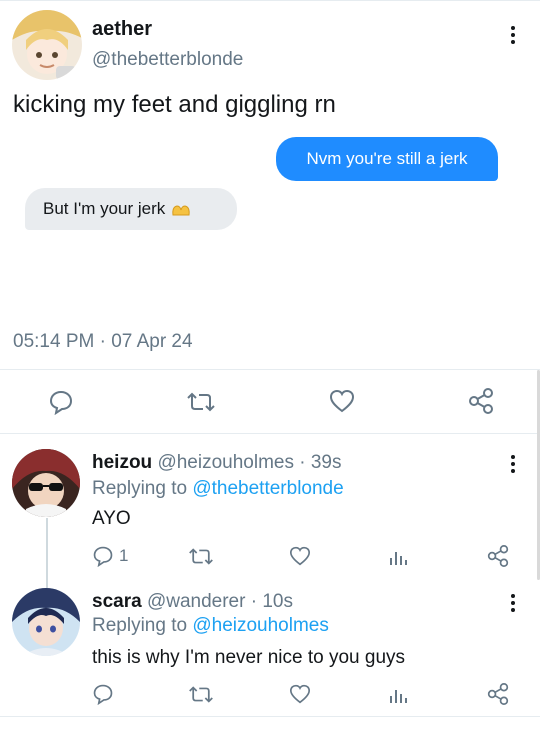 The image size is (540, 735). I want to click on reply-2-replying-prefix: Replying to, so click(140, 625).